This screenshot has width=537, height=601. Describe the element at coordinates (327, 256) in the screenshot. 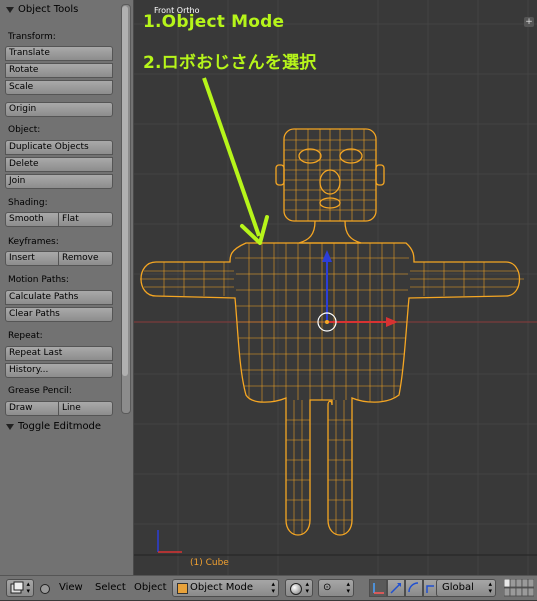

I see `z-arrowhead` at that location.